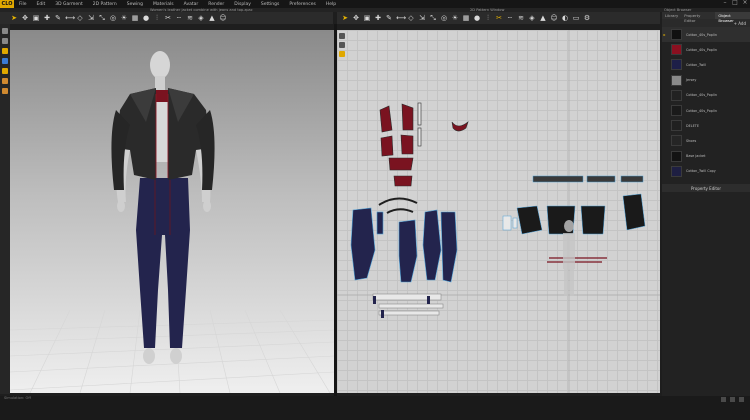  What do you see at coordinates (201, 18) in the screenshot?
I see `fit-icon: ◈` at bounding box center [201, 18].